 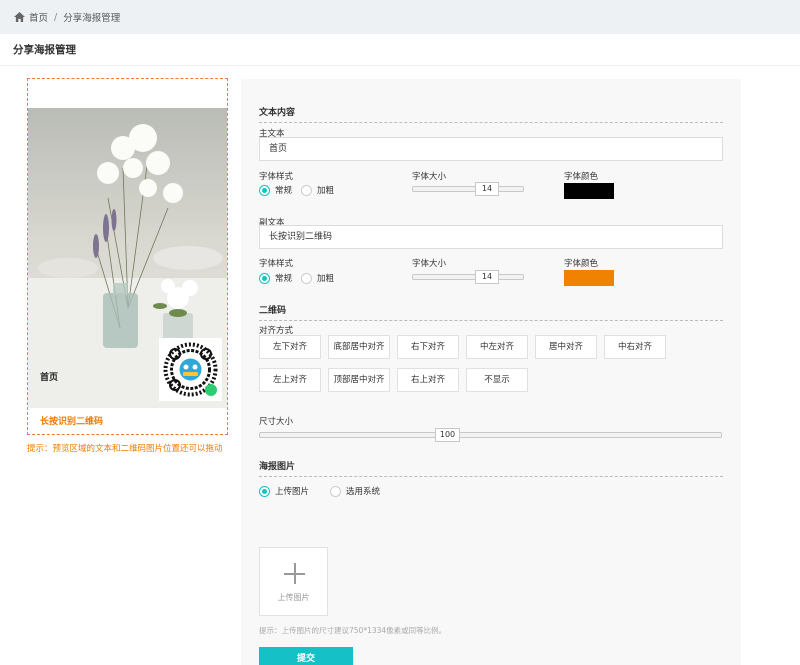 I want to click on qr-size-slider: 100, so click(x=490, y=435).